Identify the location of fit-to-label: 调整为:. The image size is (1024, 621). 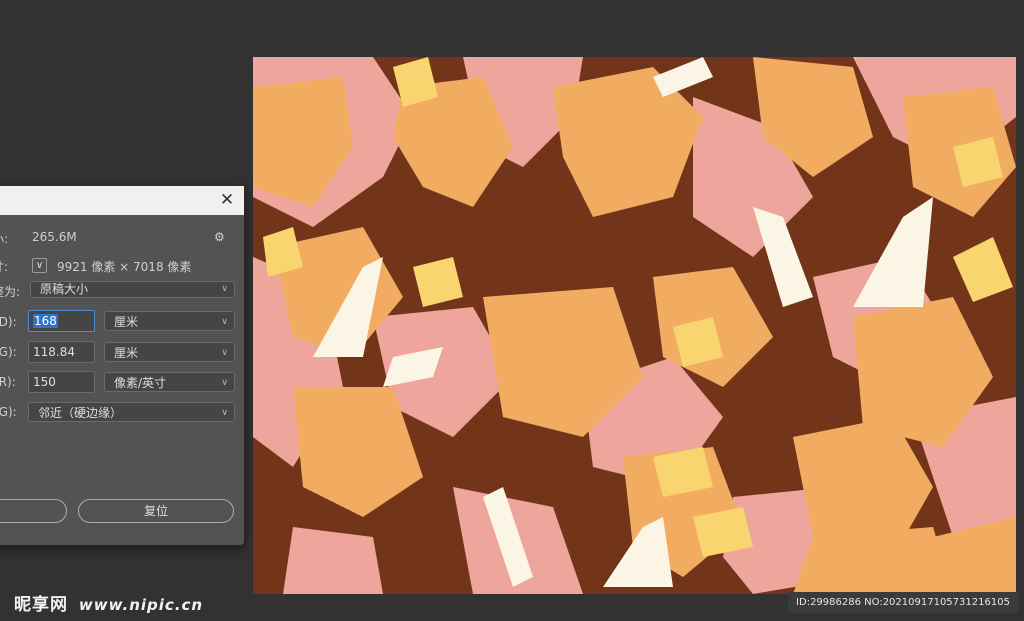
(10, 292).